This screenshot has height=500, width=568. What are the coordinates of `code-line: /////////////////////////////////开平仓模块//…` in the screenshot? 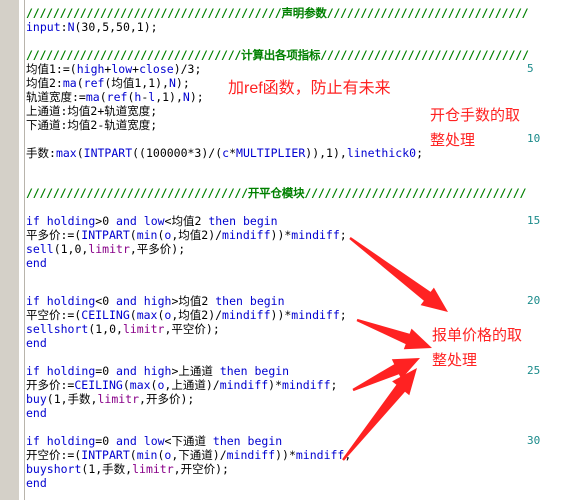 It's located at (276, 193).